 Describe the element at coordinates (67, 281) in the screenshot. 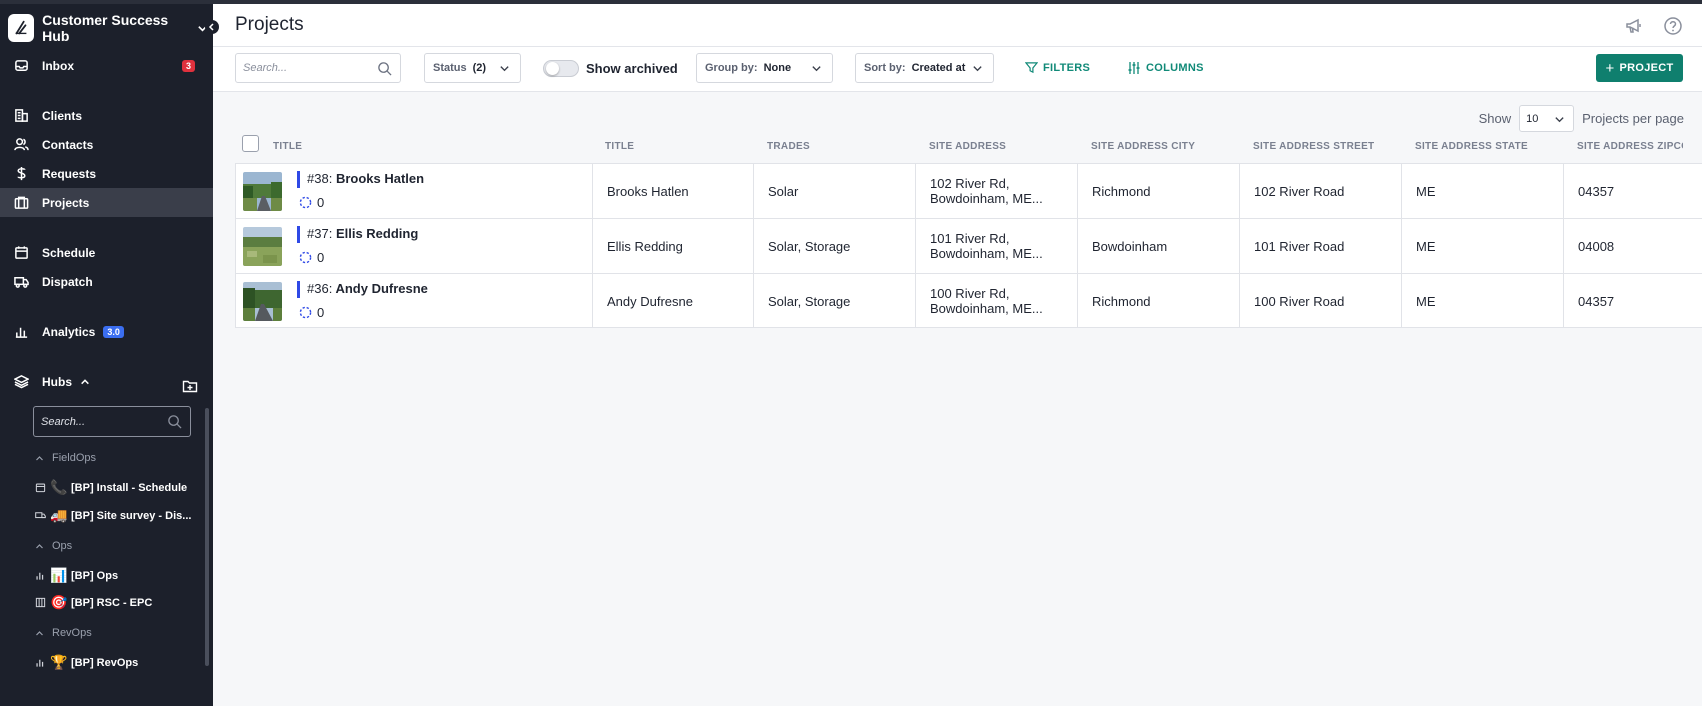

I see `sidebar-item-label: Dispatch` at that location.